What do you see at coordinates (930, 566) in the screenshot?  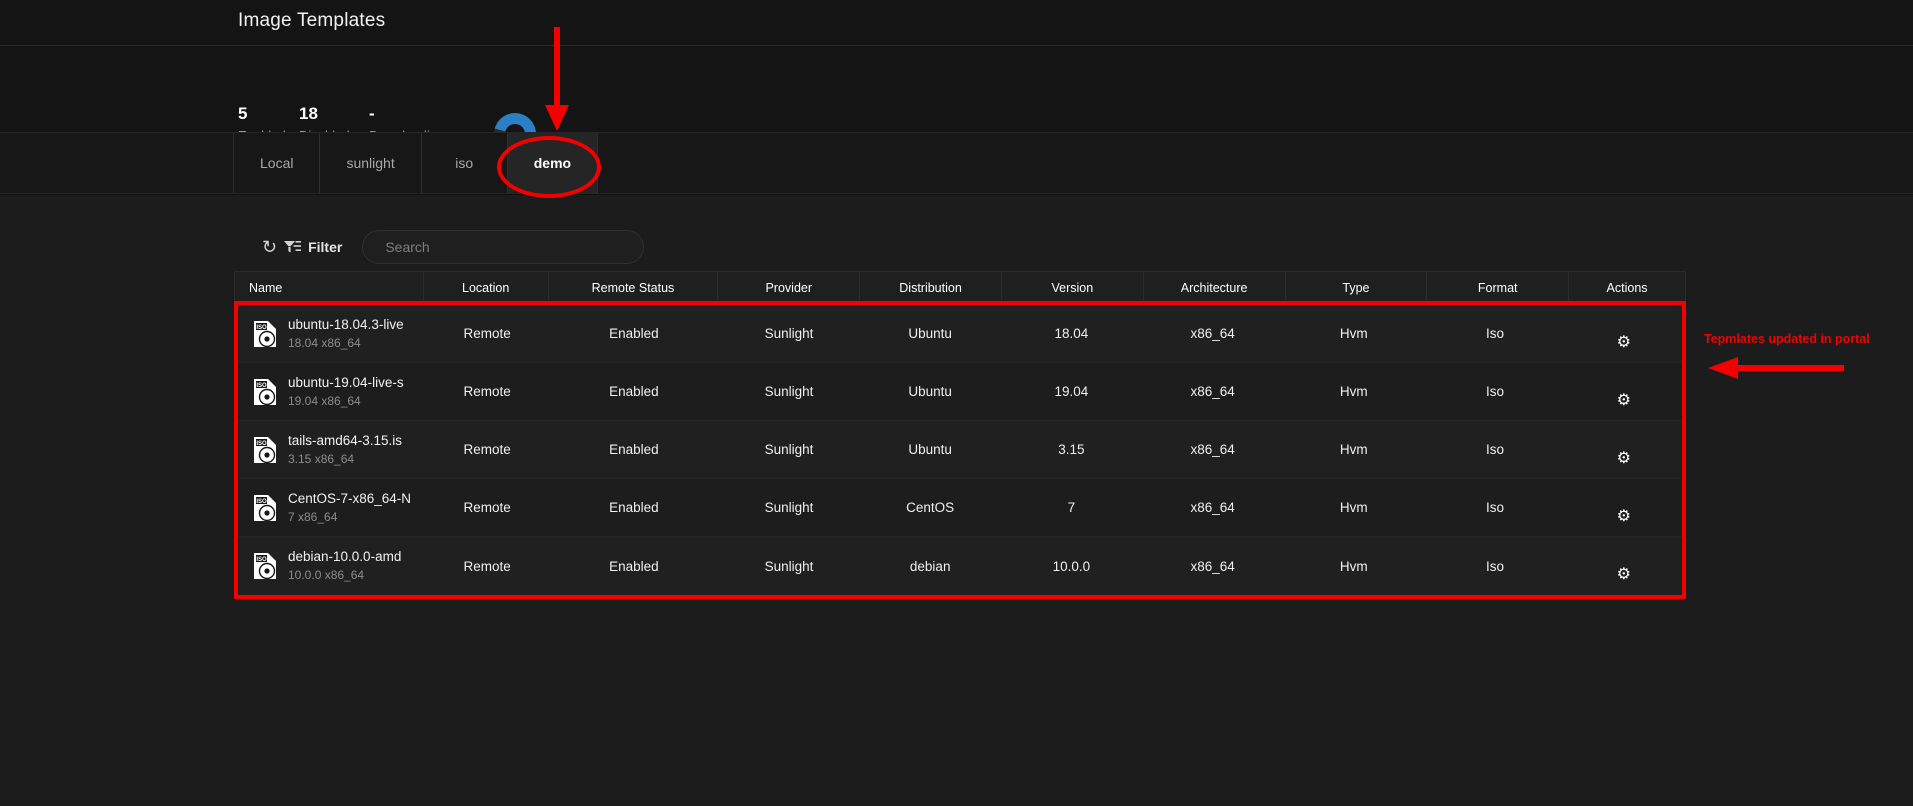 I see `cell-distribution: debian` at bounding box center [930, 566].